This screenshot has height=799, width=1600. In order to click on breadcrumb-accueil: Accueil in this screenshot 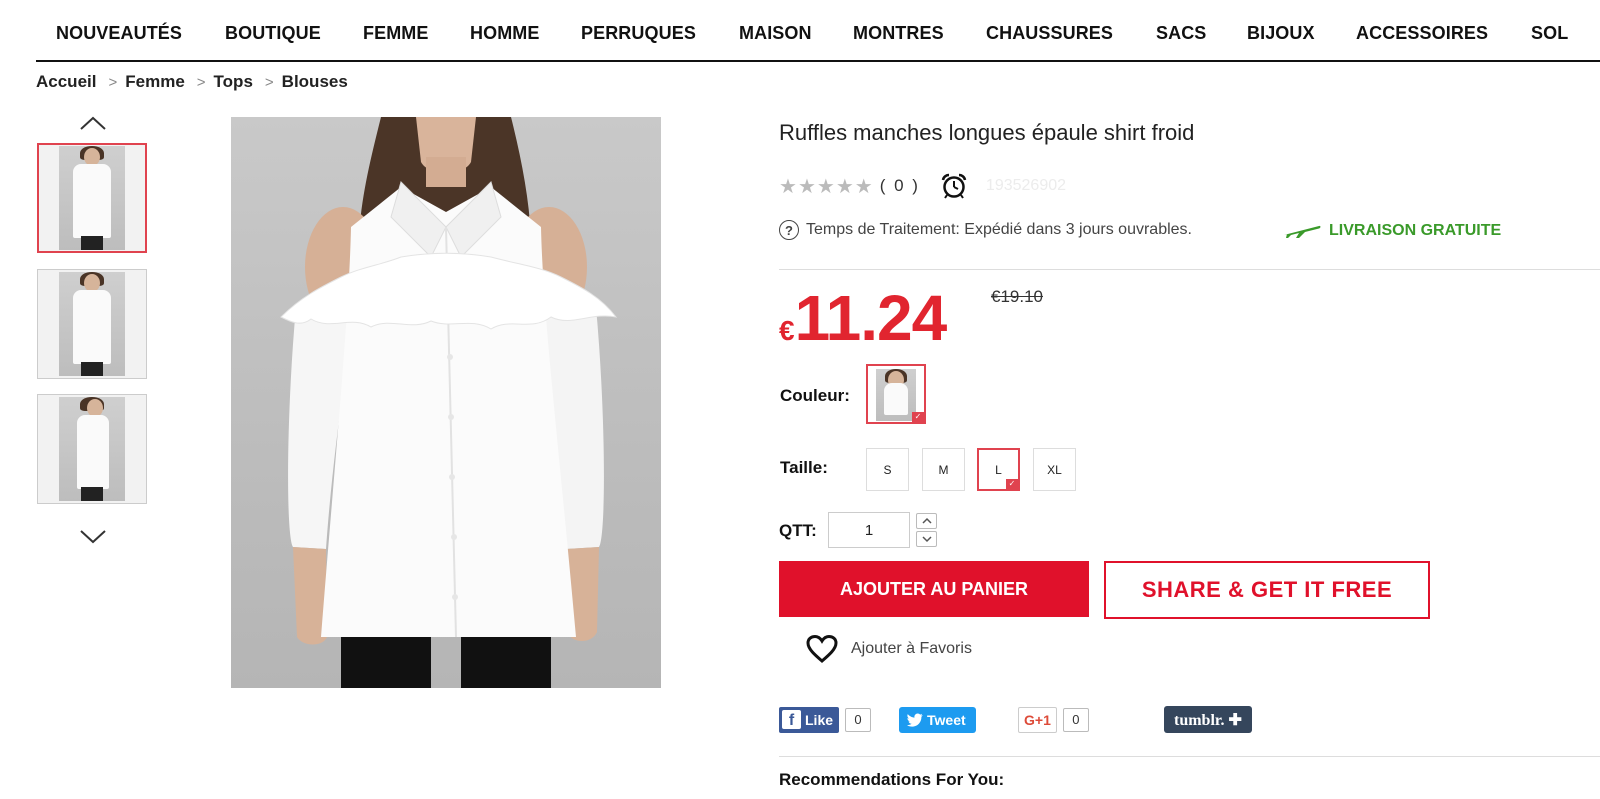, I will do `click(66, 81)`.